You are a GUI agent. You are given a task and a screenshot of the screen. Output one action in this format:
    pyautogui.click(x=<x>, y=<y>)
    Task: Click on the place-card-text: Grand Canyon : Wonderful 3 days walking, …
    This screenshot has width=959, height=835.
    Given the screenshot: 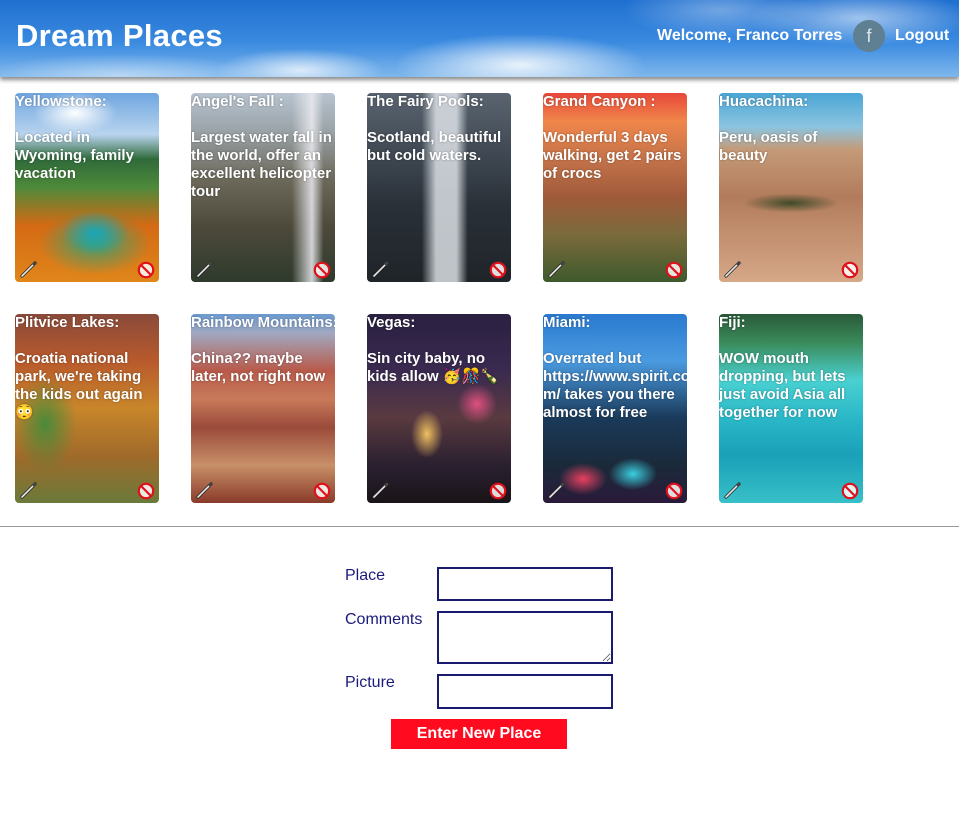 What is the action you would take?
    pyautogui.click(x=615, y=138)
    